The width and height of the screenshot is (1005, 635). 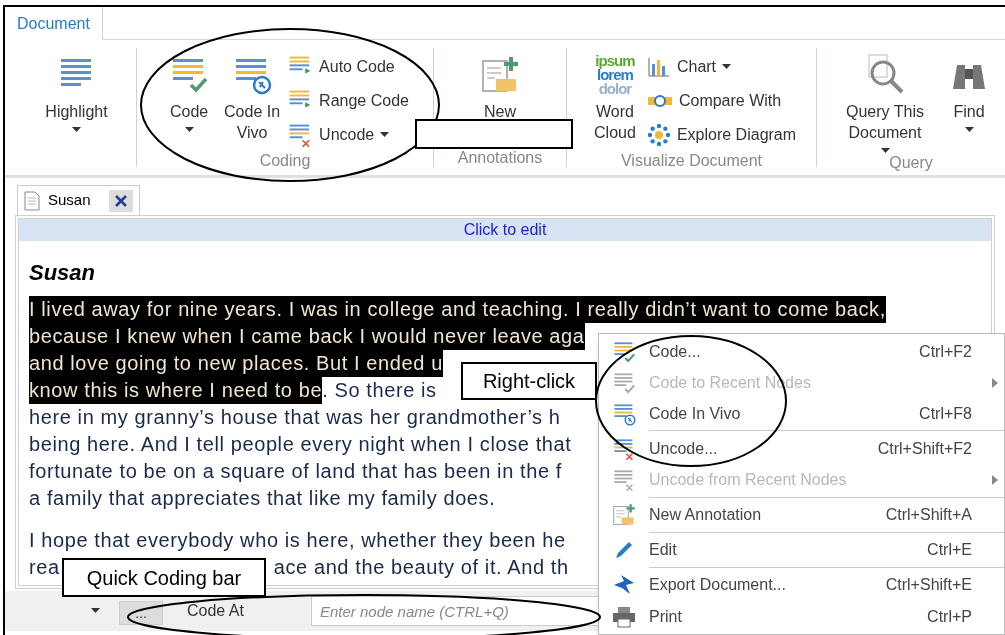 I want to click on callout-label: Quick Coding bar, so click(x=164, y=577).